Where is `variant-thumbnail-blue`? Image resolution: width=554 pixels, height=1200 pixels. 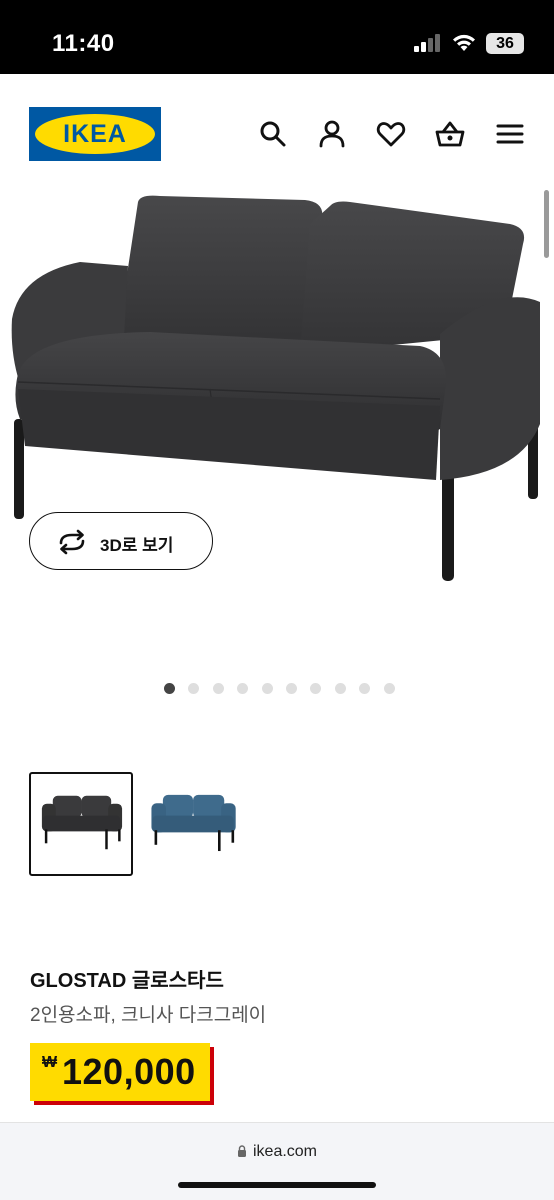
variant-thumbnail-blue is located at coordinates (192, 824).